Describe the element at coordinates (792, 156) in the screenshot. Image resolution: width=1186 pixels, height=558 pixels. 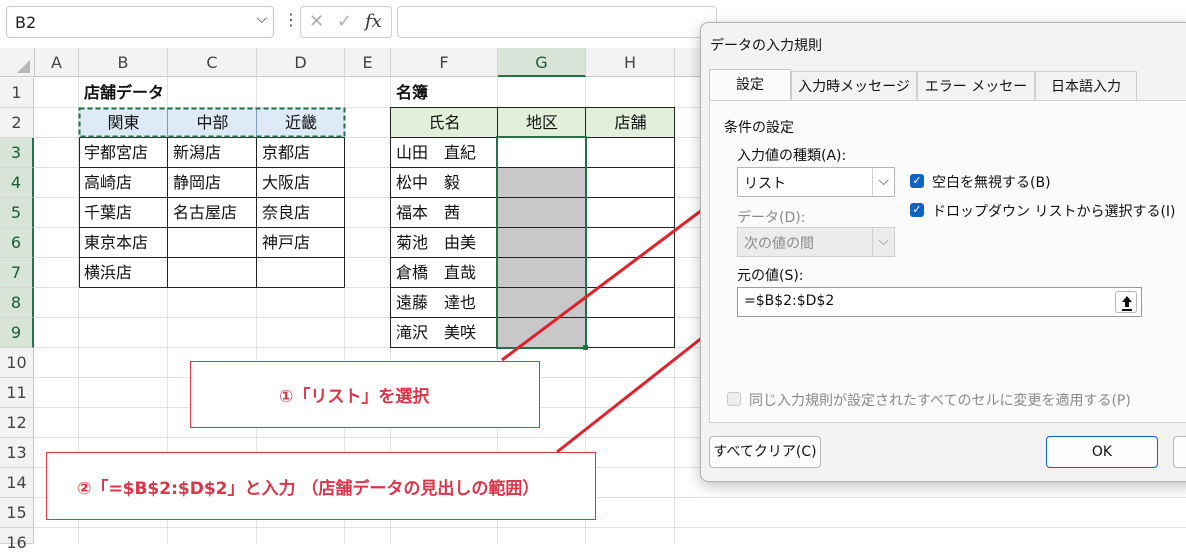
I see `allow-label: 入力値の種類(A):` at that location.